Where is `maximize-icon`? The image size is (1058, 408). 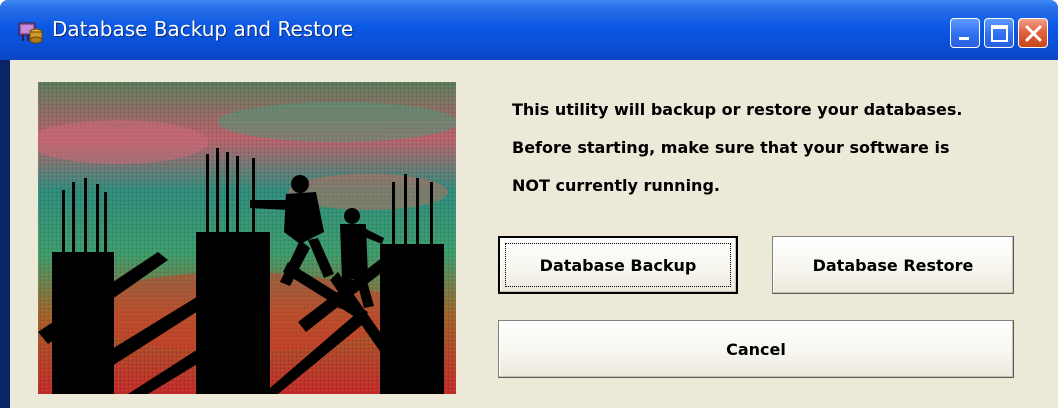
maximize-icon is located at coordinates (999, 33).